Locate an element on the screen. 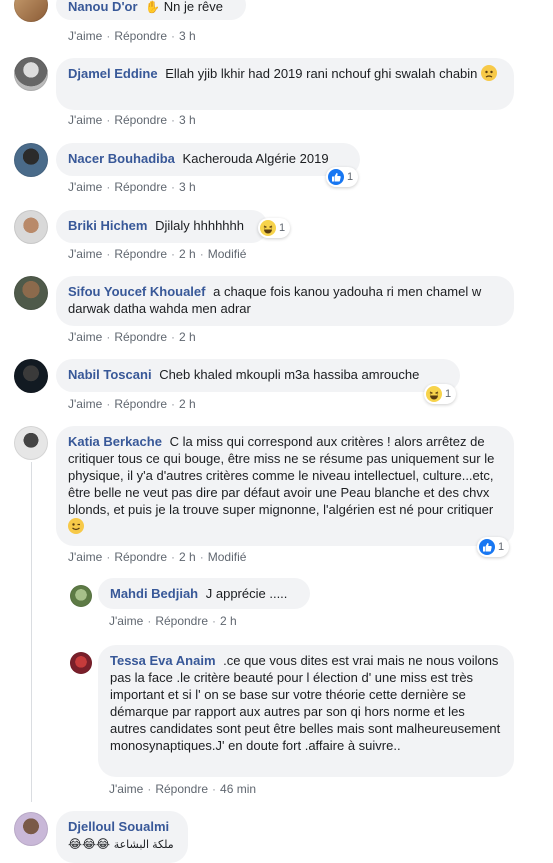 The height and width of the screenshot is (863, 553). comment-text: ملكة البشاعة is located at coordinates (143, 845).